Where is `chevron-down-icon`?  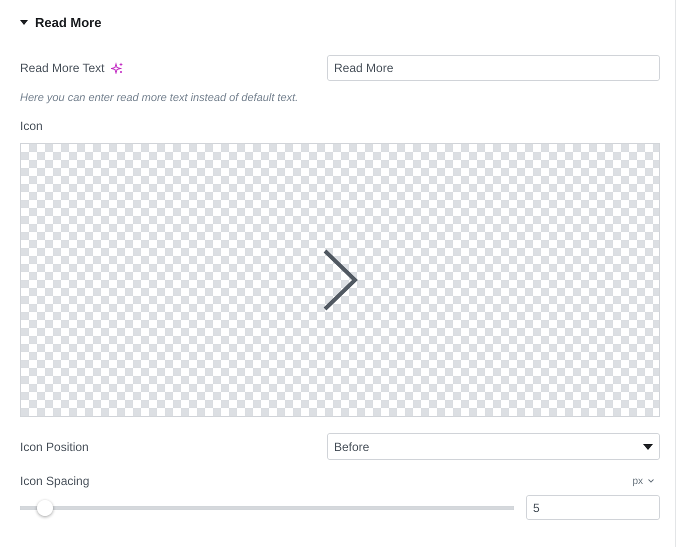 chevron-down-icon is located at coordinates (651, 481).